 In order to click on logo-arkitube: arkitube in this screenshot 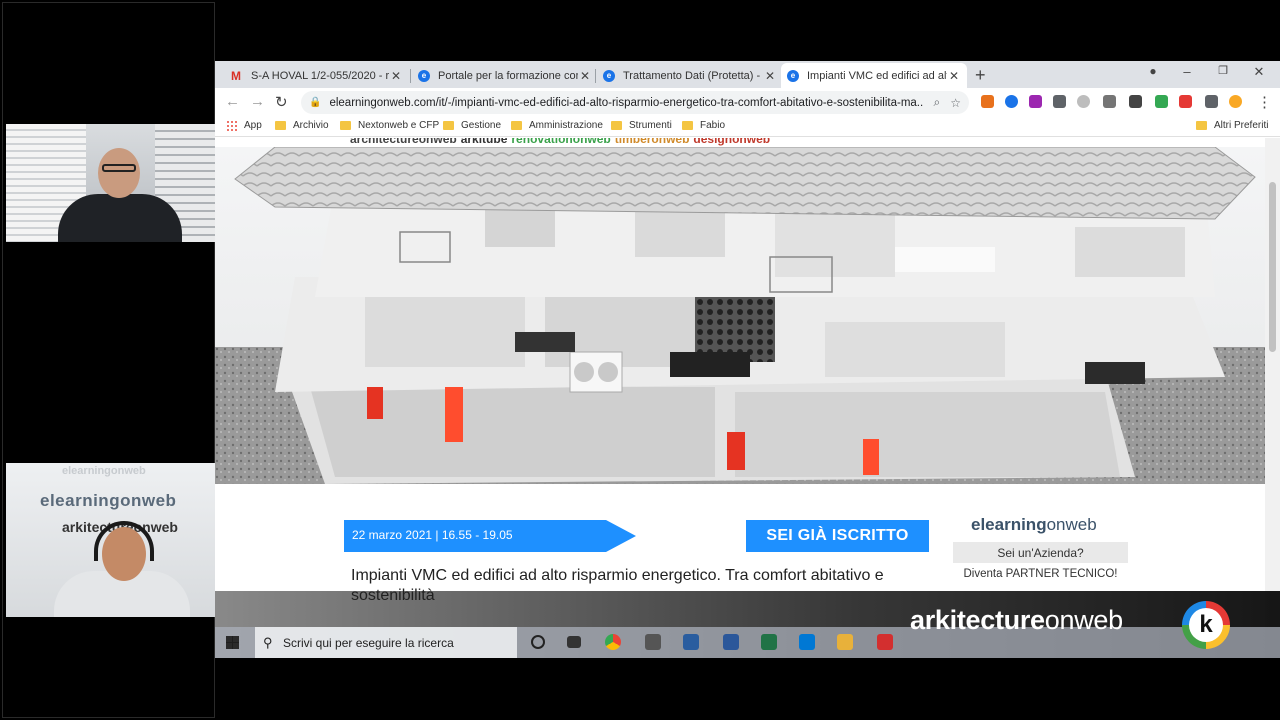, I will do `click(484, 142)`.